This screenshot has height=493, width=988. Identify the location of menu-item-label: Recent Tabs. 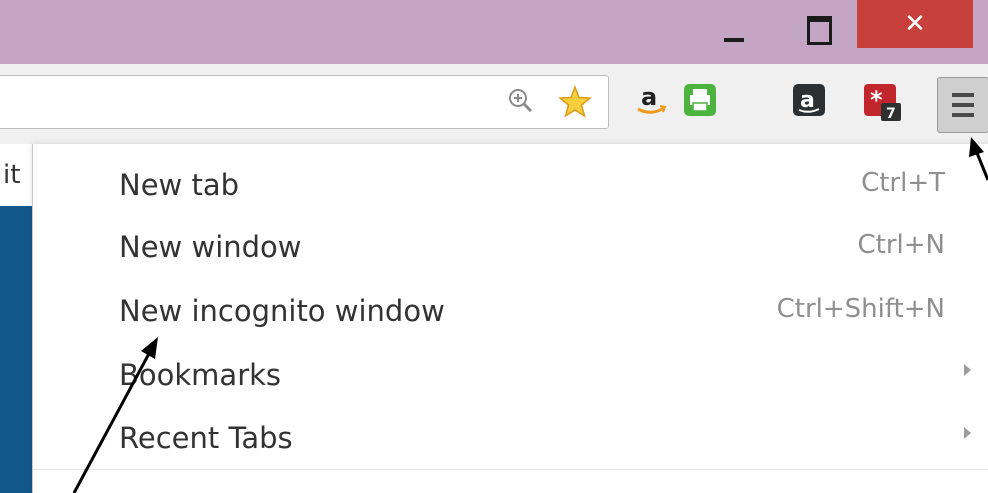
(206, 438).